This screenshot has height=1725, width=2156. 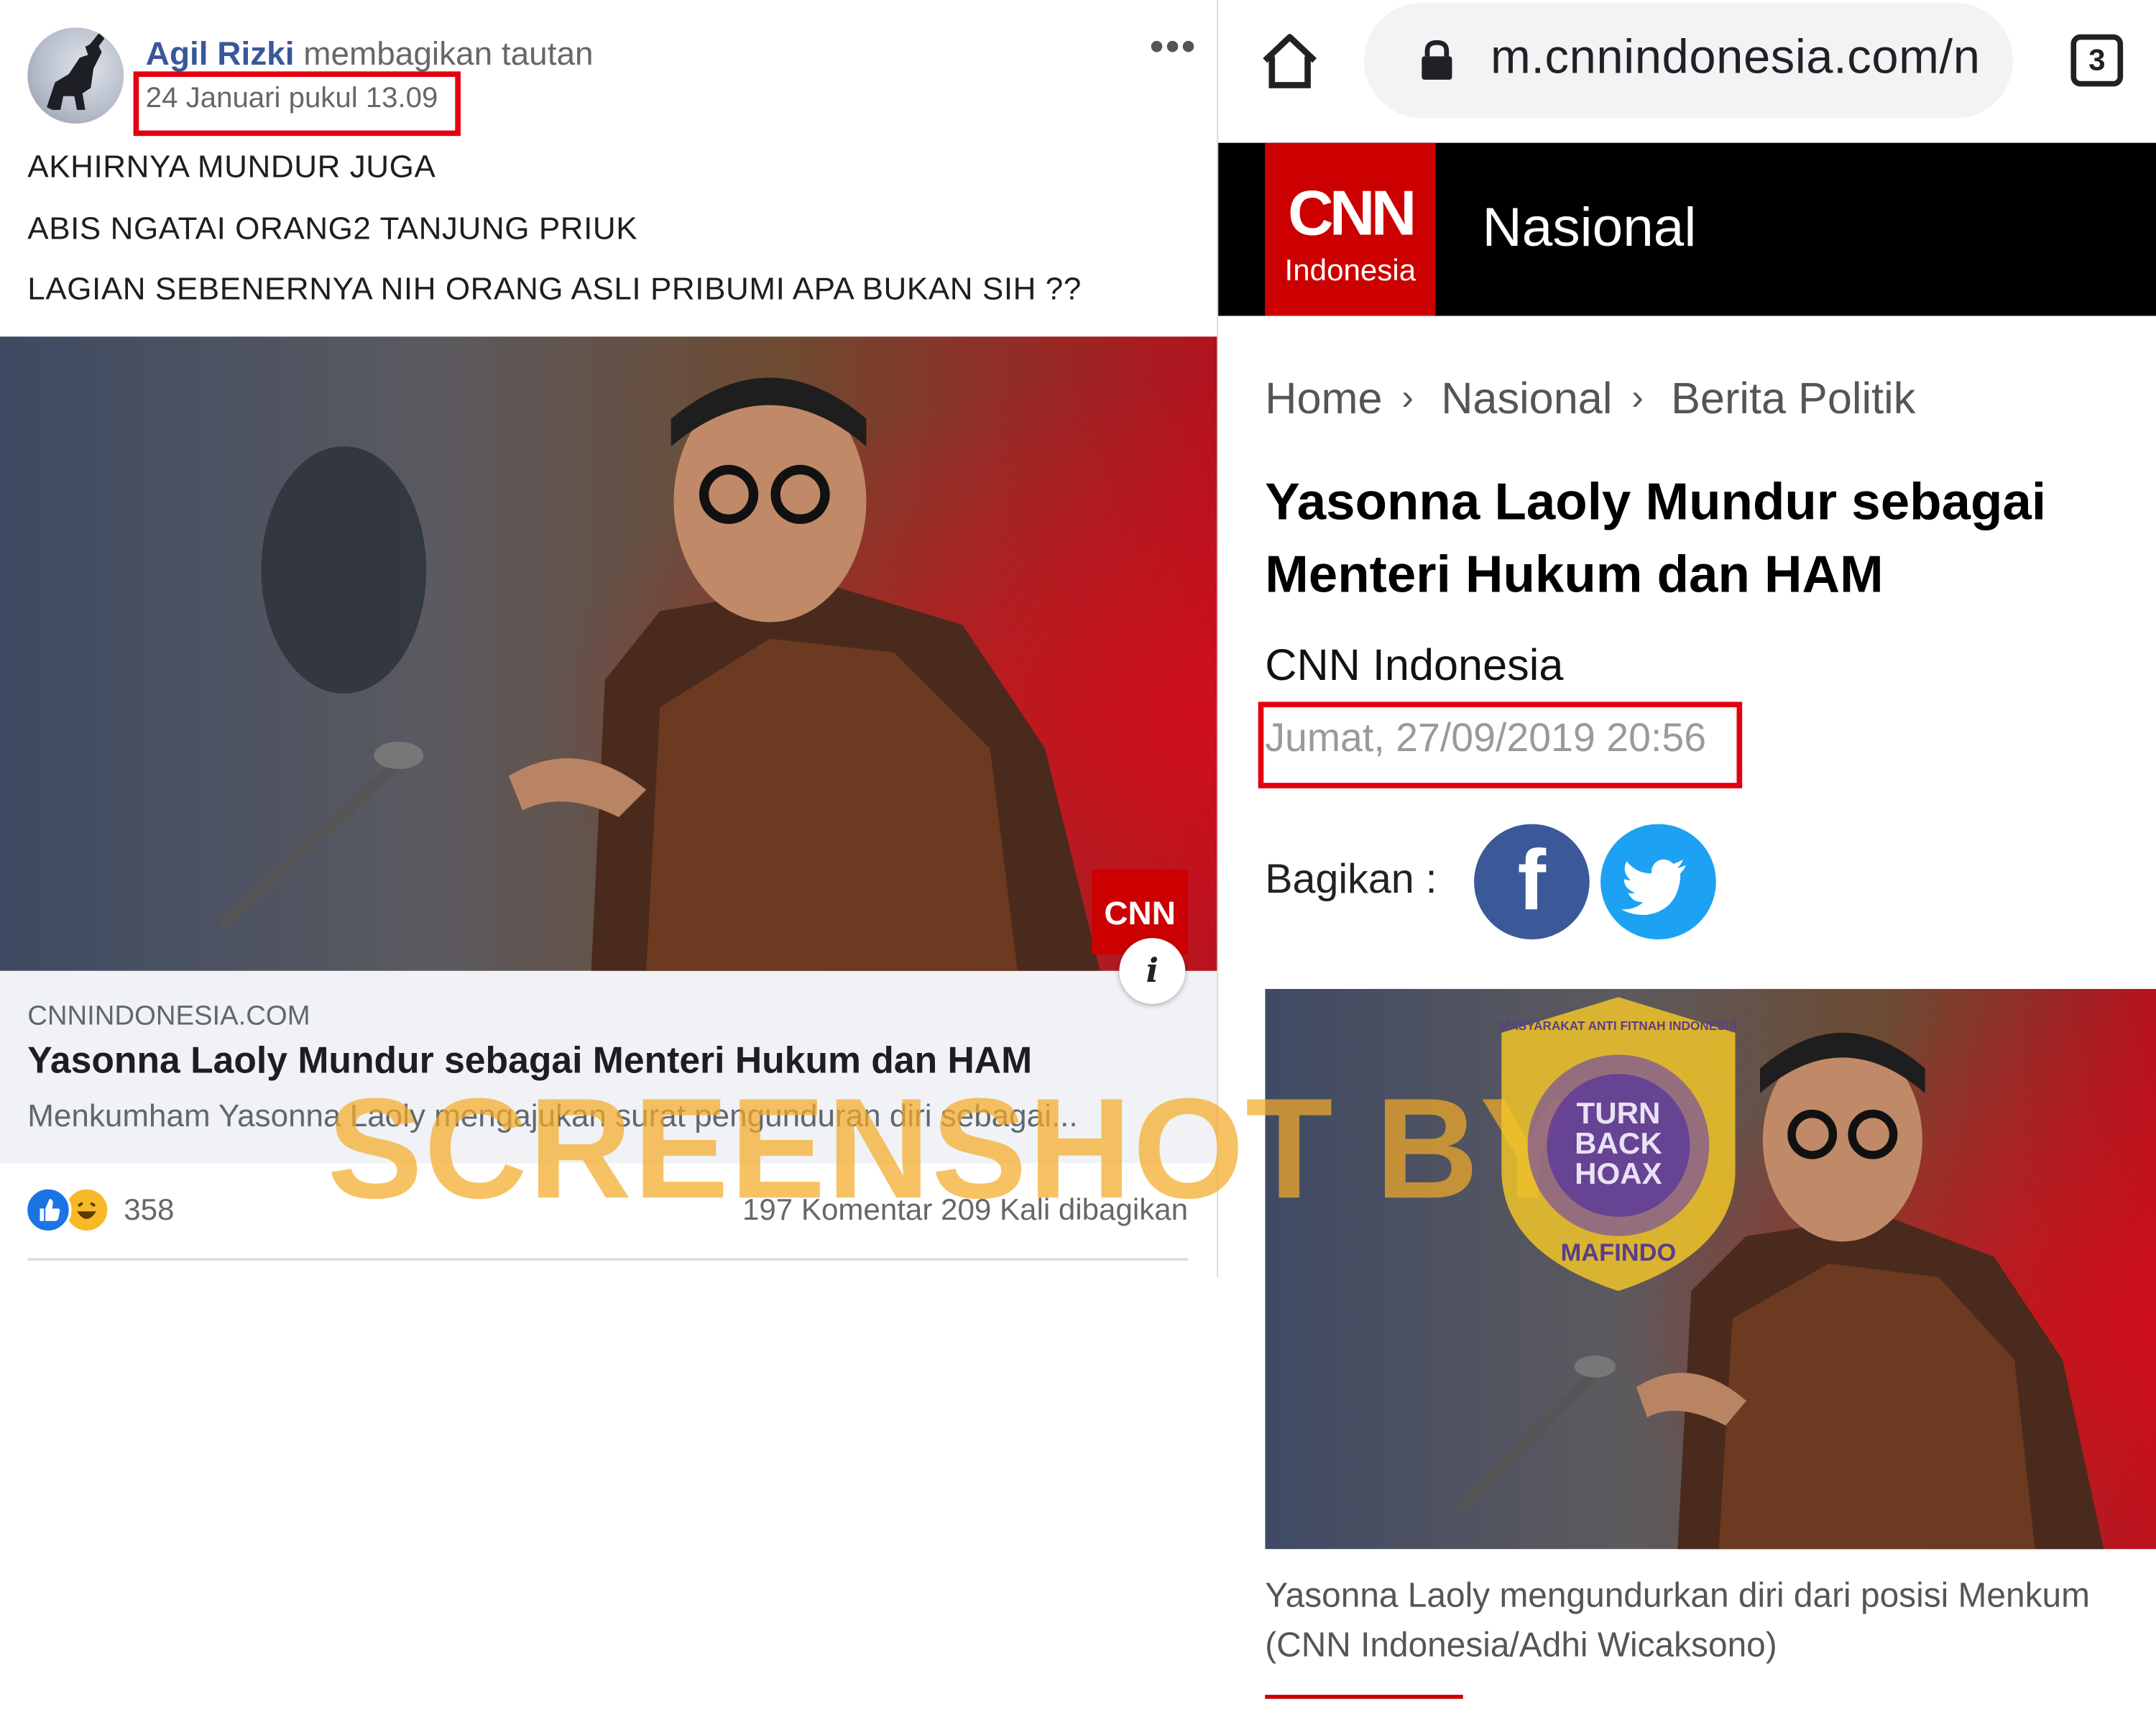 I want to click on author-line: Agil Rizki membagikan tautan, so click(x=370, y=55).